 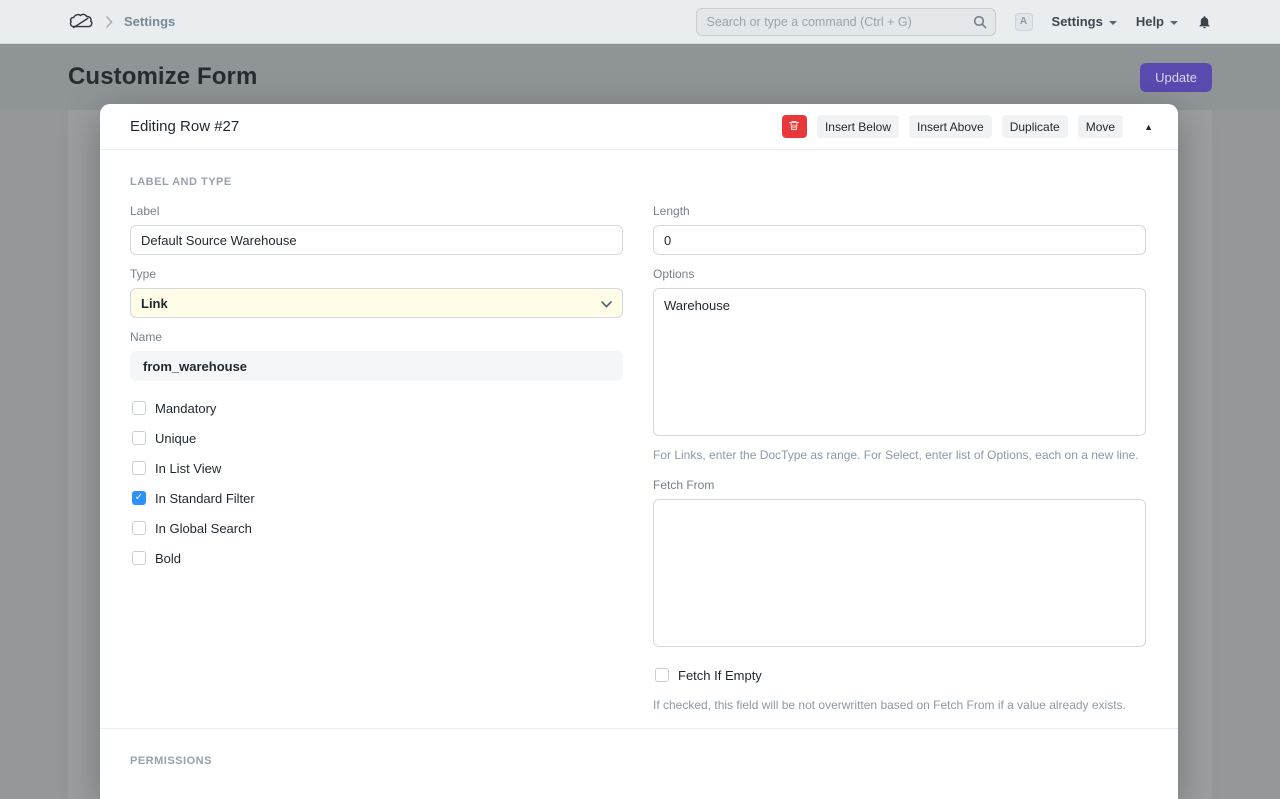 What do you see at coordinates (154, 303) in the screenshot?
I see `type-select-value: Link` at bounding box center [154, 303].